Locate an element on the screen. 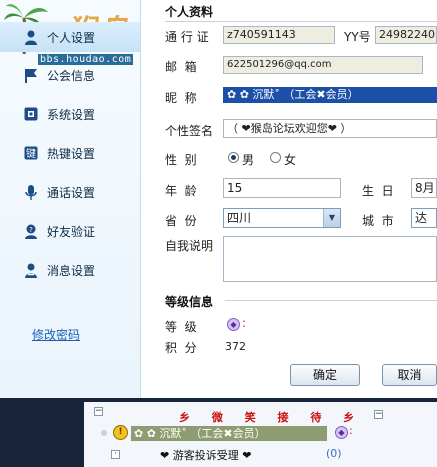  member-level-icon: ◆ is located at coordinates (341, 432).